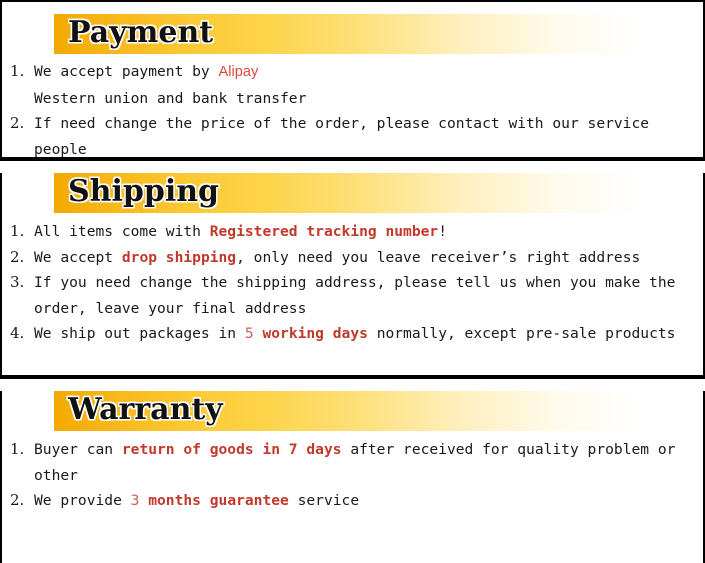 This screenshot has height=563, width=705. I want to click on payment-header: Payment, so click(347, 34).